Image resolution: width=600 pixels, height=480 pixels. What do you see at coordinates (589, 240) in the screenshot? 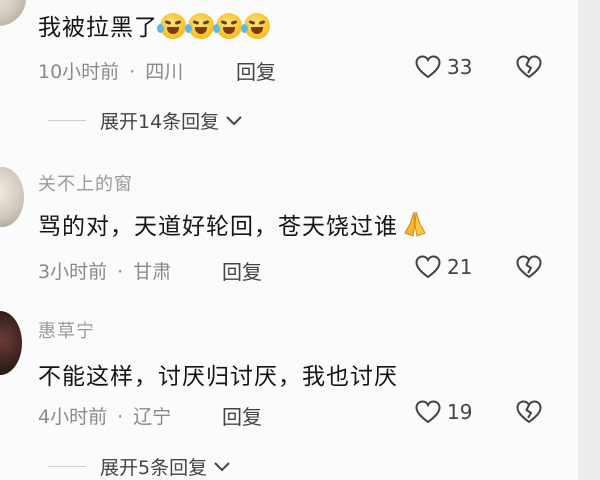
I see `right-edge-strip` at bounding box center [589, 240].